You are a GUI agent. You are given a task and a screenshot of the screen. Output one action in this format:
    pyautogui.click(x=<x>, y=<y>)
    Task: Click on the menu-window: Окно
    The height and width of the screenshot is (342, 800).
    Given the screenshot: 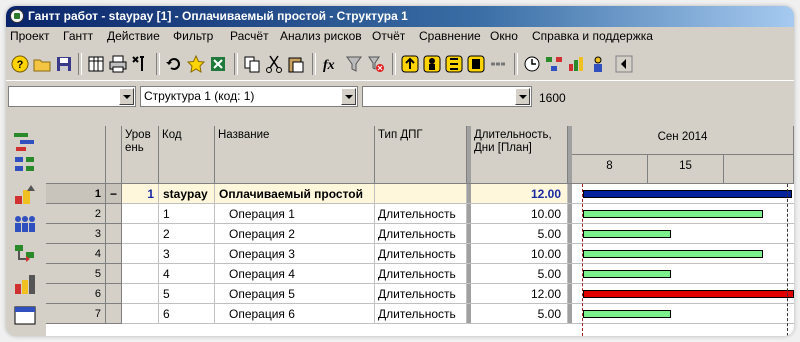 What is the action you would take?
    pyautogui.click(x=504, y=36)
    